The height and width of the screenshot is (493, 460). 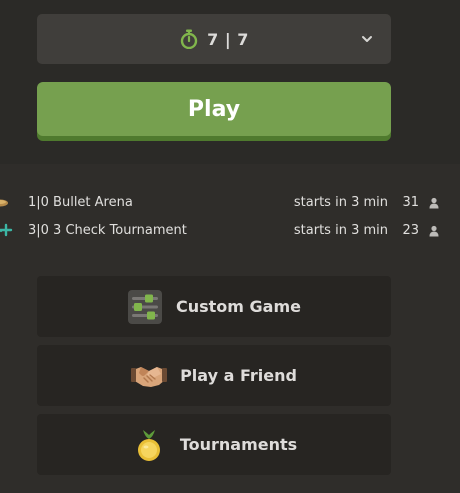 I want to click on event-player-count: 31, so click(x=410, y=202).